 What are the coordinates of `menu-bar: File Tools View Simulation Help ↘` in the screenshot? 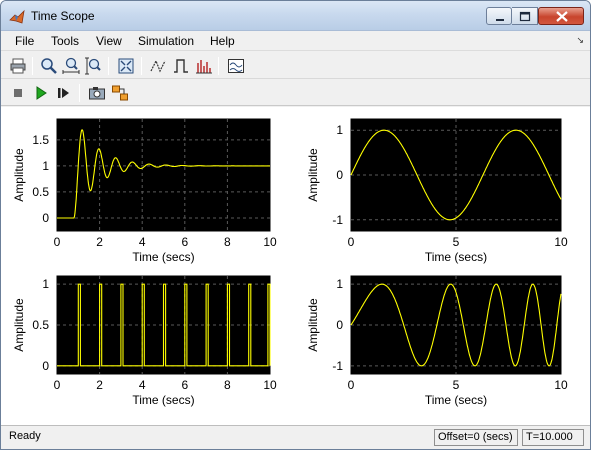 It's located at (295, 41).